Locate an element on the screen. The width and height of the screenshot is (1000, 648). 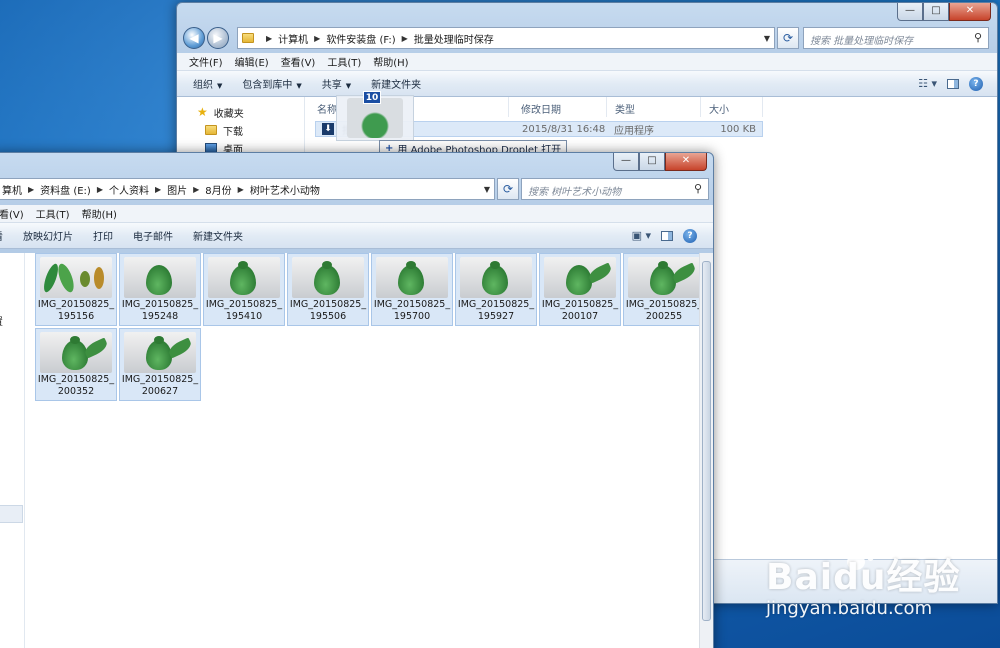
search-input: 搜索 树叶艺术小动物 ⚲ is located at coordinates (615, 189).